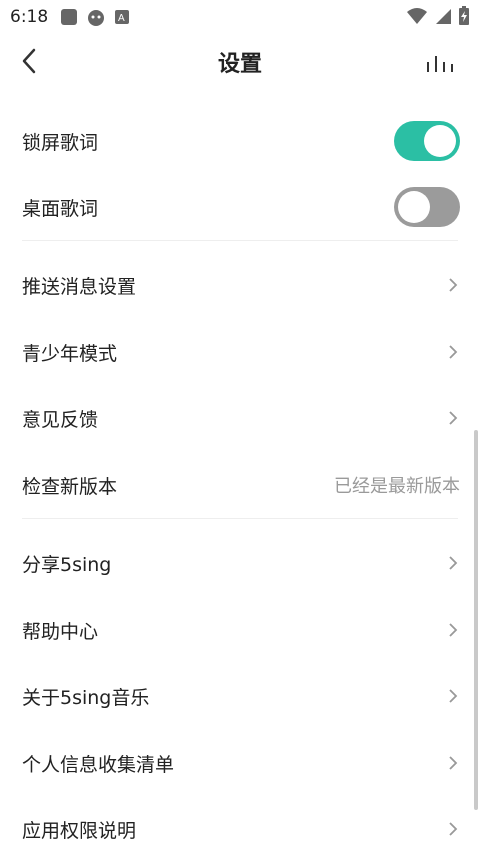 The width and height of the screenshot is (480, 862). What do you see at coordinates (240, 418) in the screenshot?
I see `settings-row-feedback: 意见反馈` at bounding box center [240, 418].